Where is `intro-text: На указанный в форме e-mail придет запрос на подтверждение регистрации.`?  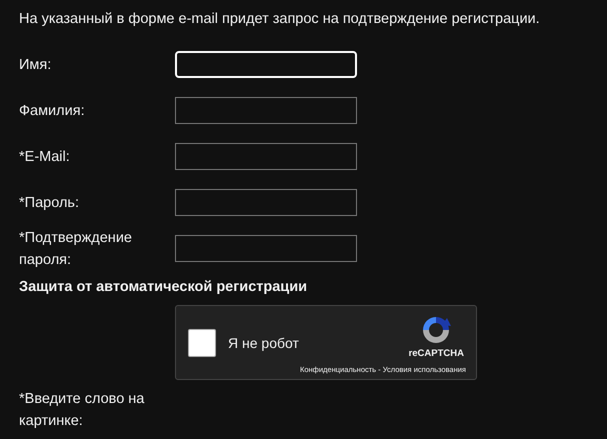
intro-text: На указанный в форме e-mail придет запрос на подтверждение регистрации. is located at coordinates (280, 19).